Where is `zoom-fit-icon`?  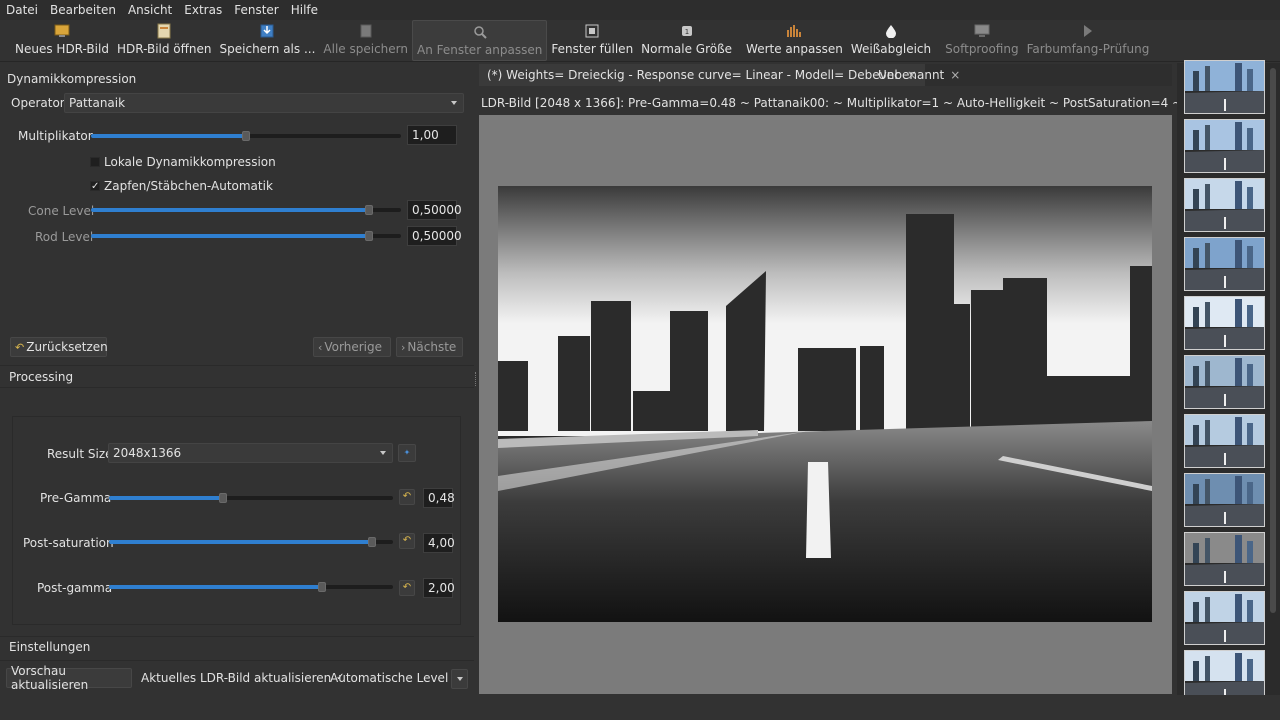
zoom-fit-icon is located at coordinates (480, 32).